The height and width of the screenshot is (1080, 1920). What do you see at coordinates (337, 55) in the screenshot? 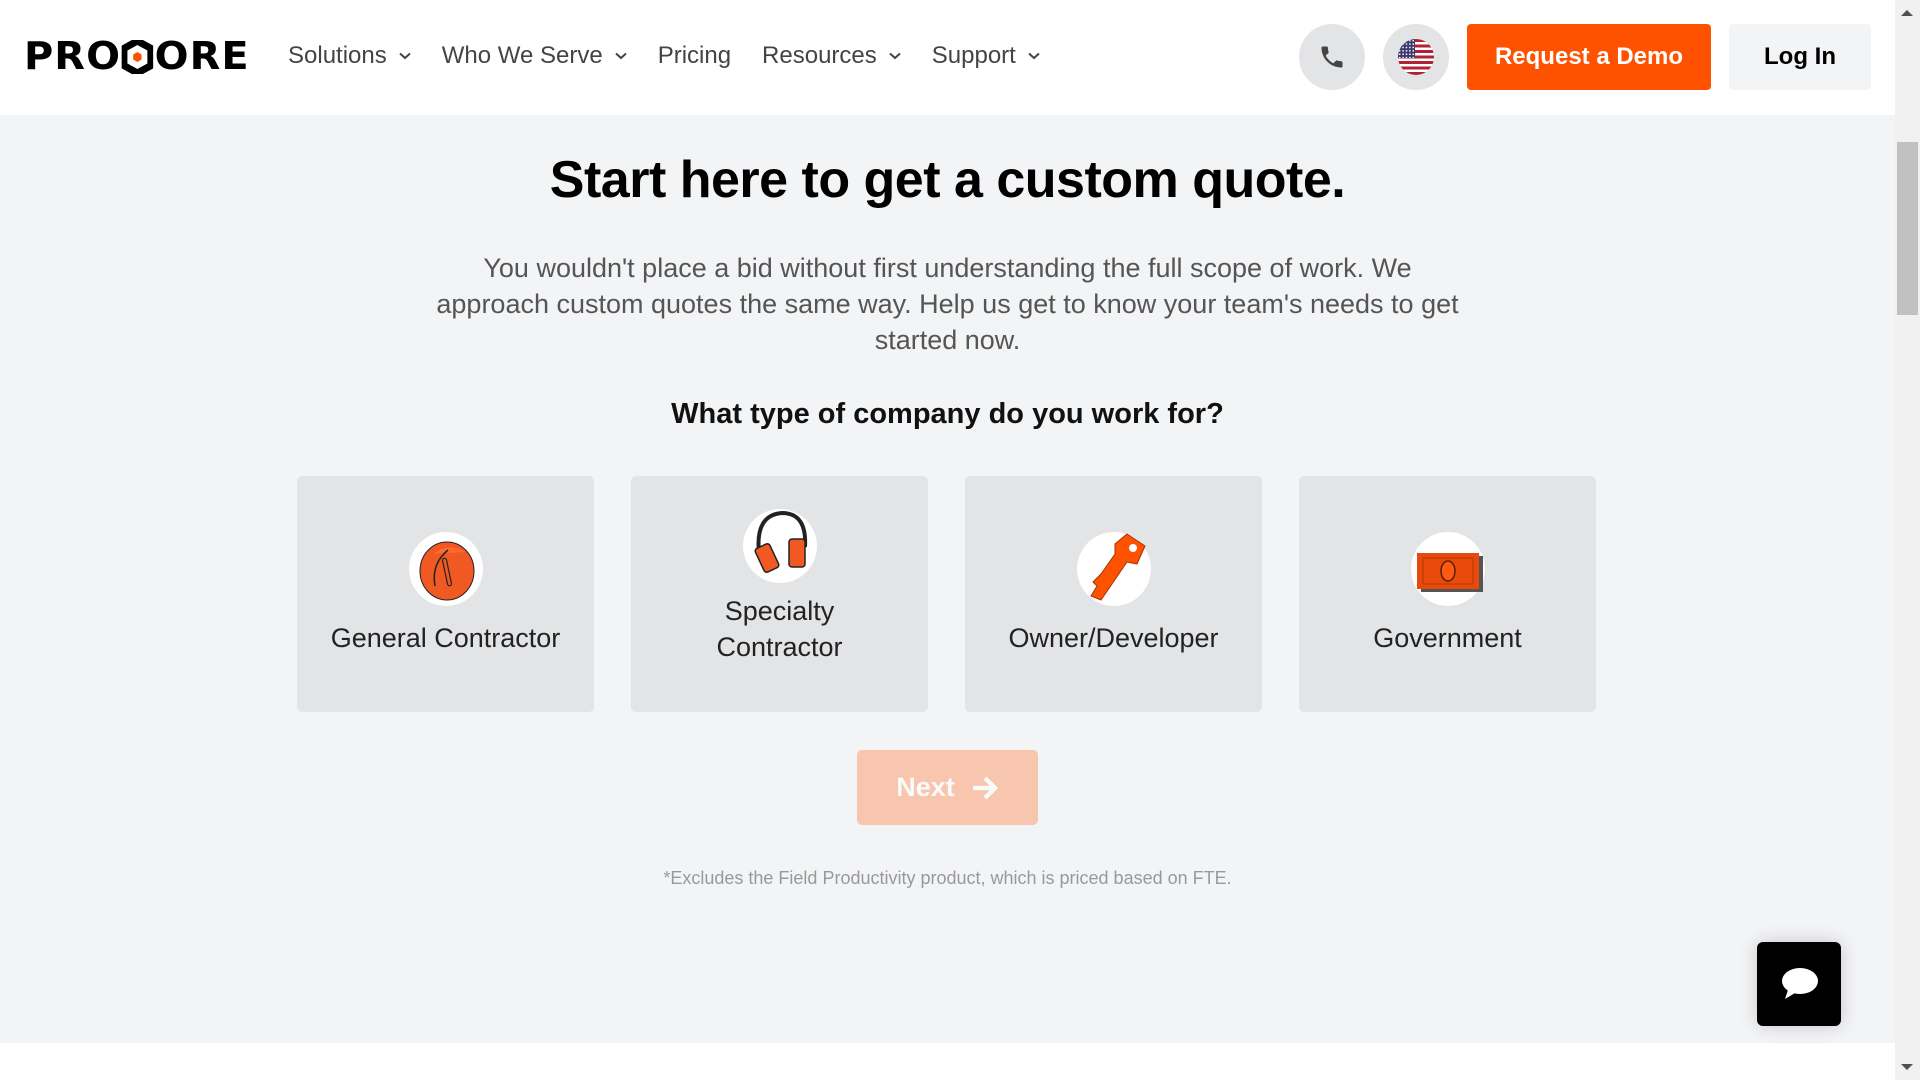
I see `nav-solutions-label: Solutions` at bounding box center [337, 55].